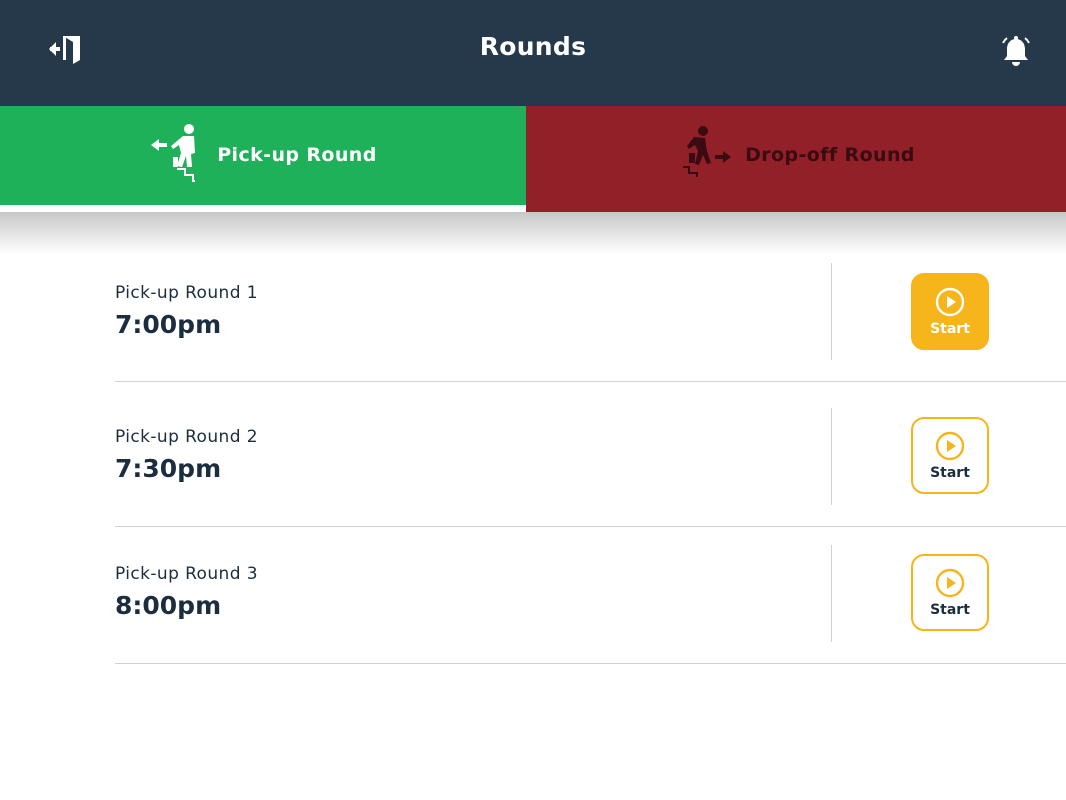  What do you see at coordinates (186, 437) in the screenshot?
I see `round-name: Pick-up Round 2` at bounding box center [186, 437].